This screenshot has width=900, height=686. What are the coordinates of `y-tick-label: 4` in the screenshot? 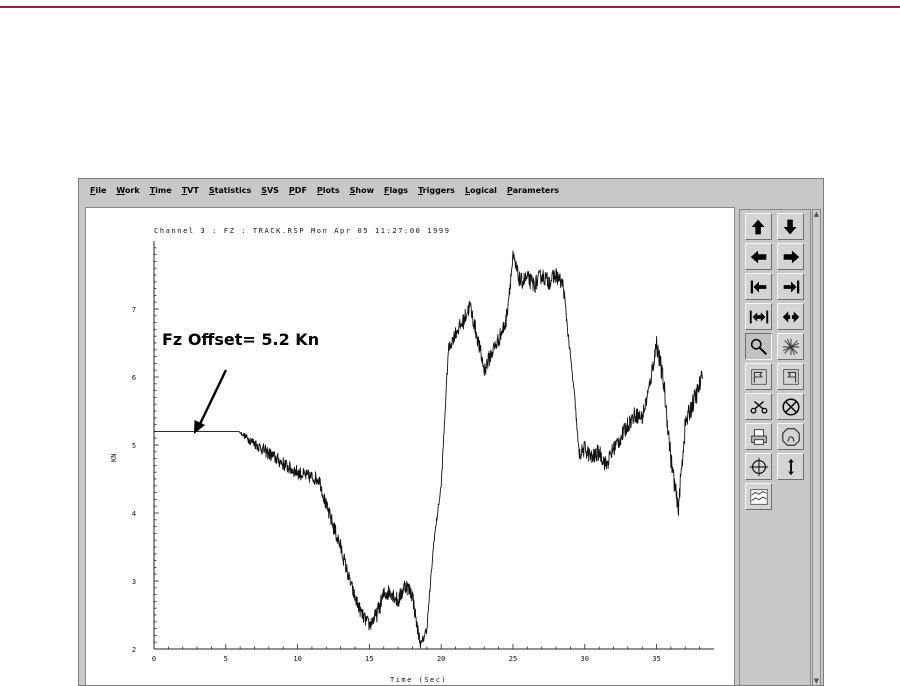 It's located at (134, 514).